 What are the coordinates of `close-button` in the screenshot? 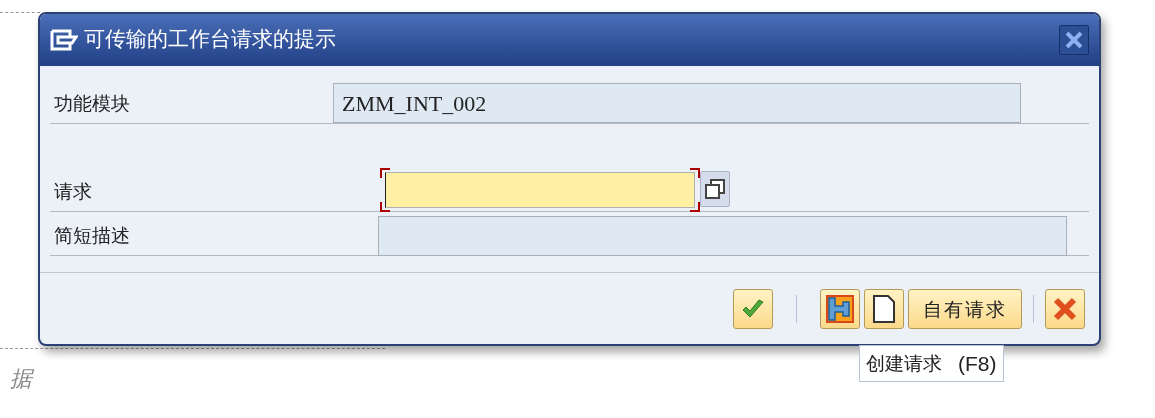 It's located at (1074, 40).